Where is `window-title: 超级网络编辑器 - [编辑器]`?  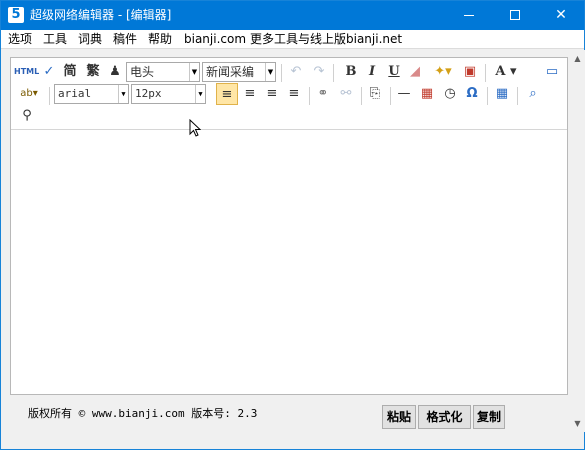
window-title: 超级网络编辑器 - [编辑器] is located at coordinates (101, 15).